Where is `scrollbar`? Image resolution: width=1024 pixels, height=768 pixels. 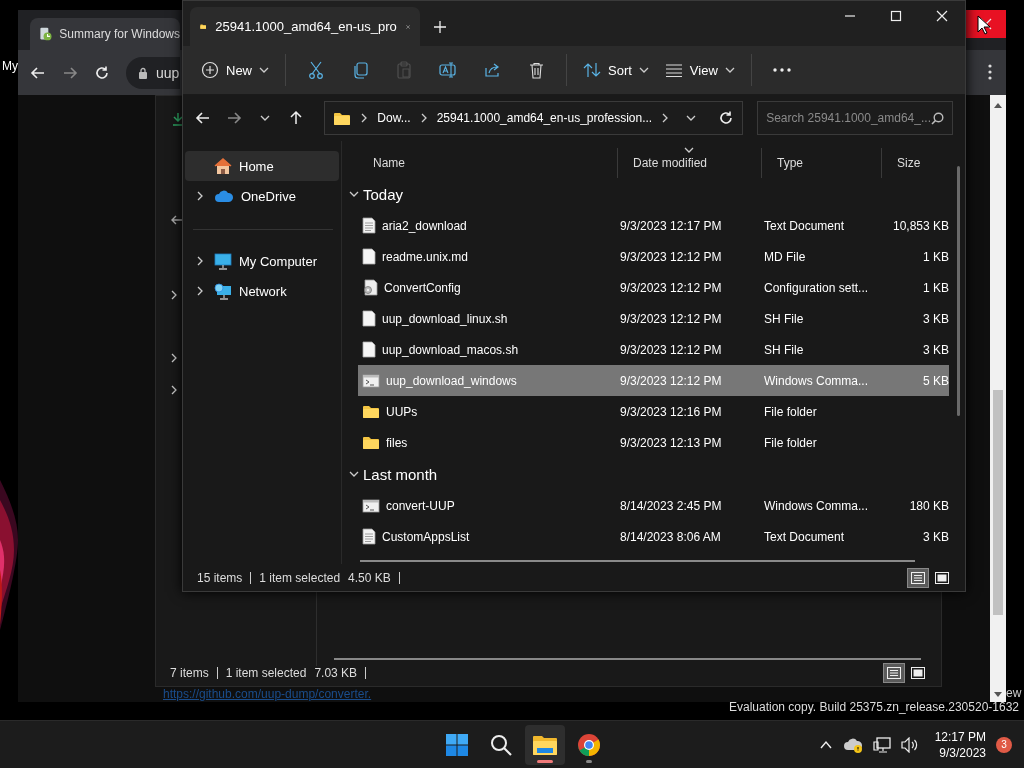
scrollbar is located at coordinates (998, 398).